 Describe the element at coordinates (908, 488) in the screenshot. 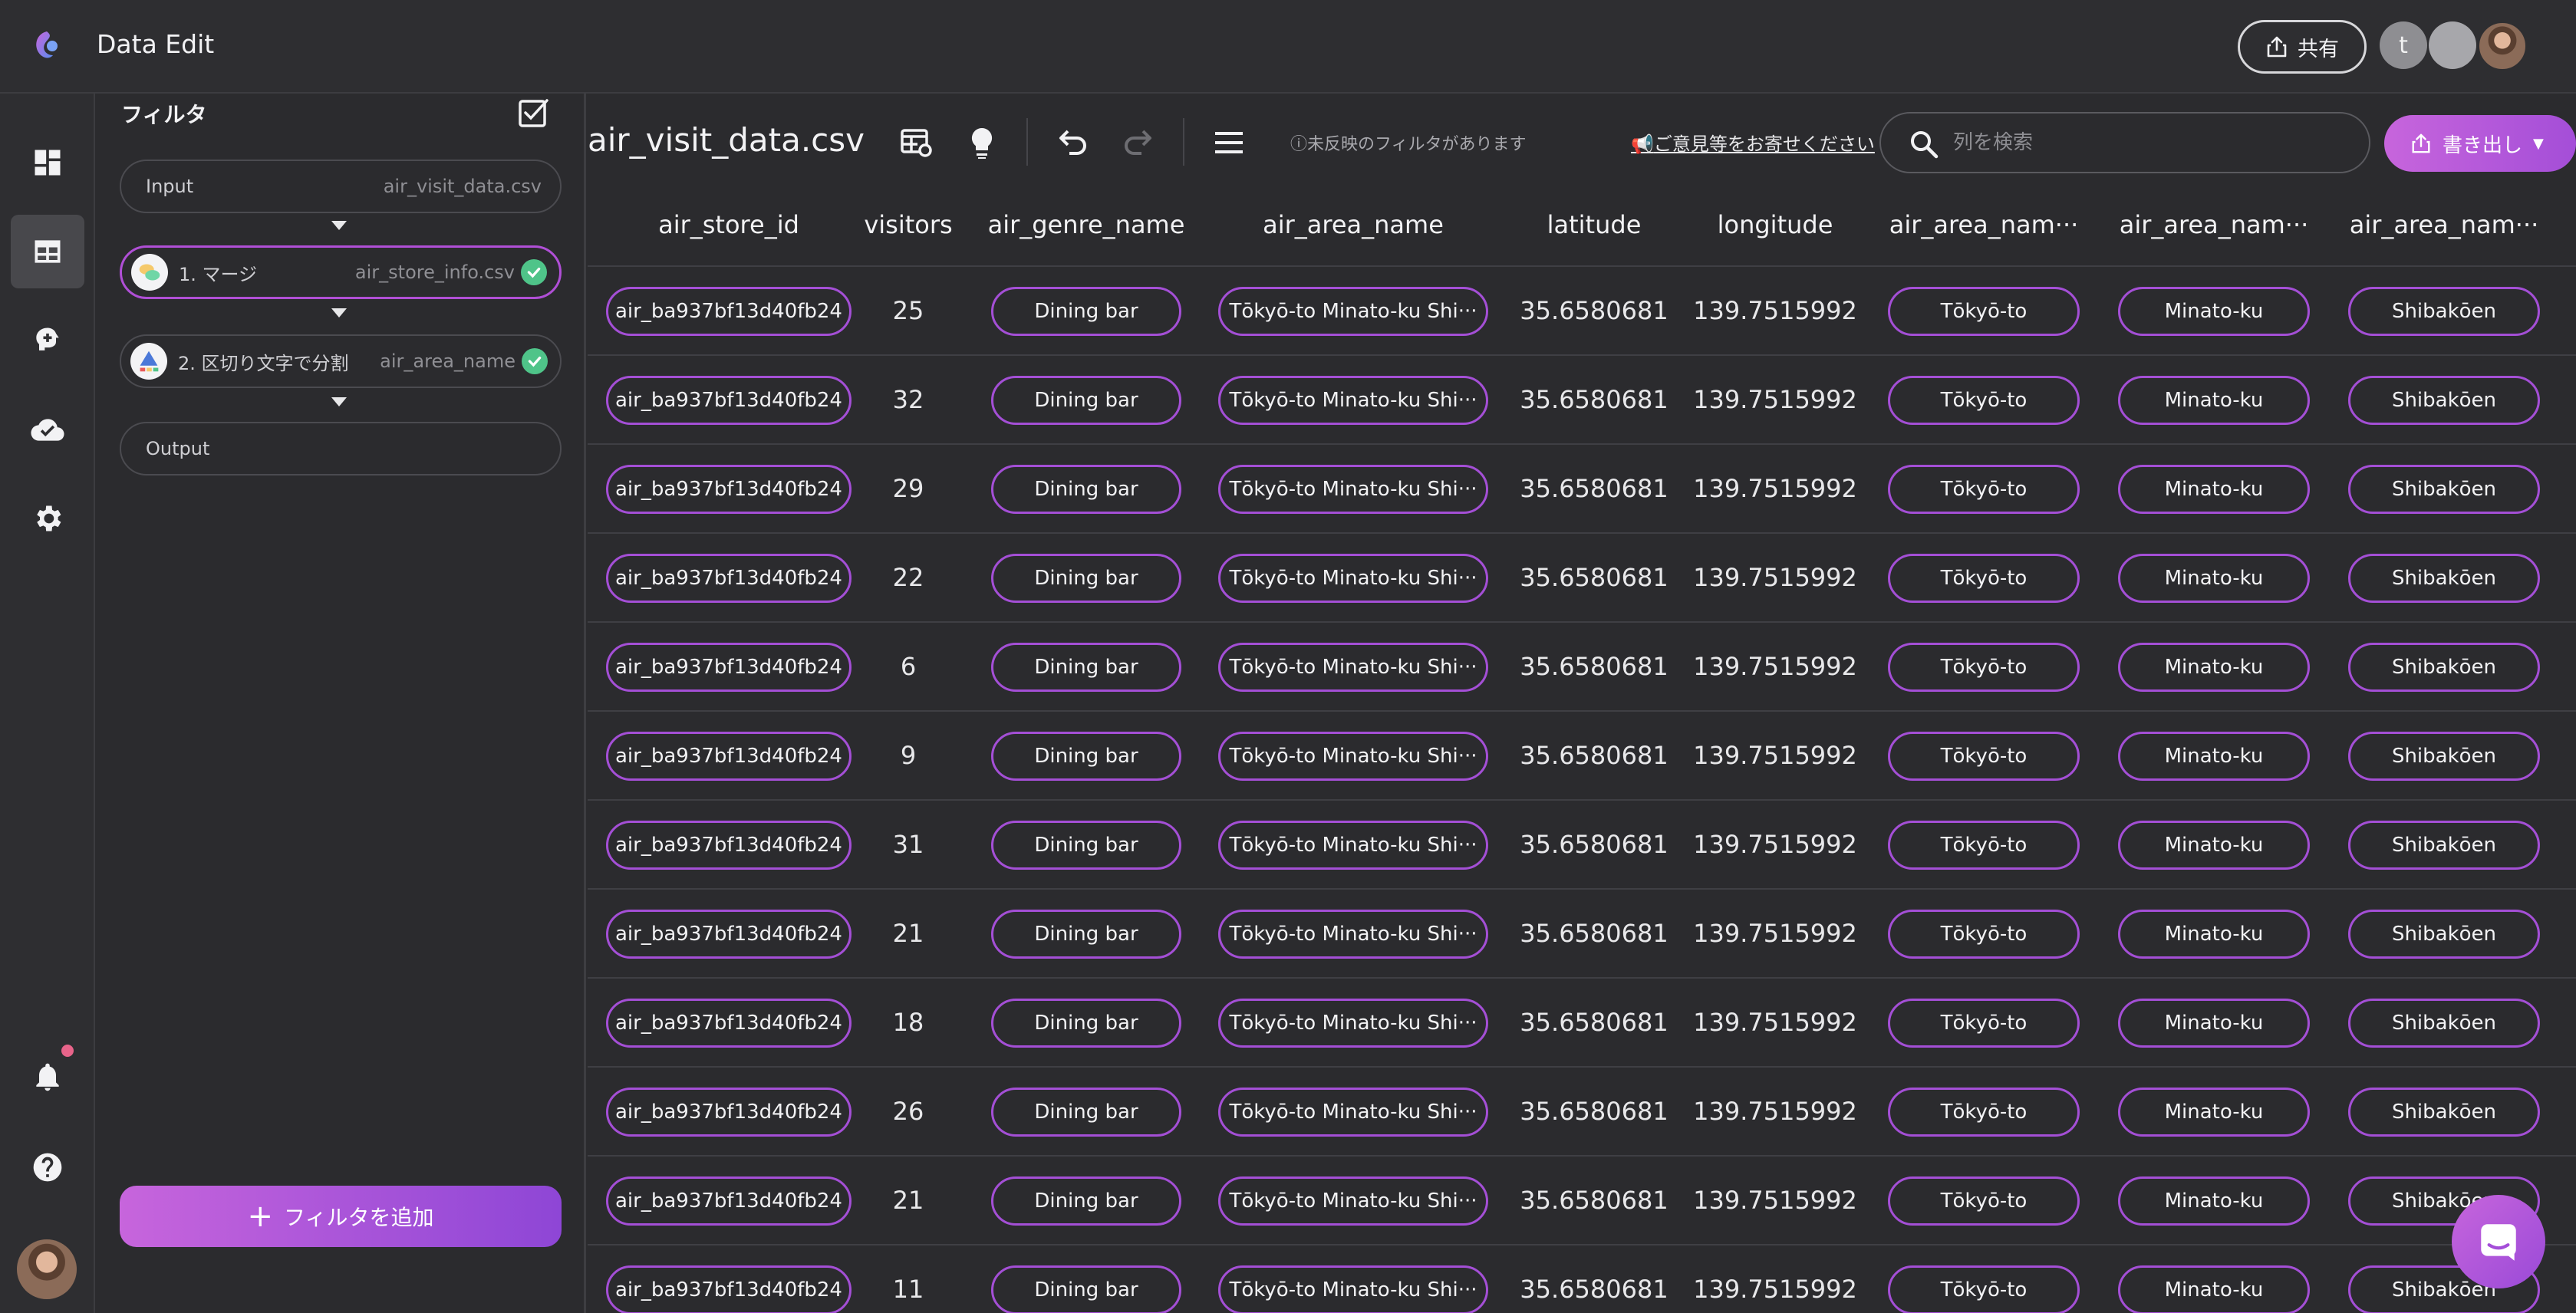

I see `cell-value: 29` at that location.